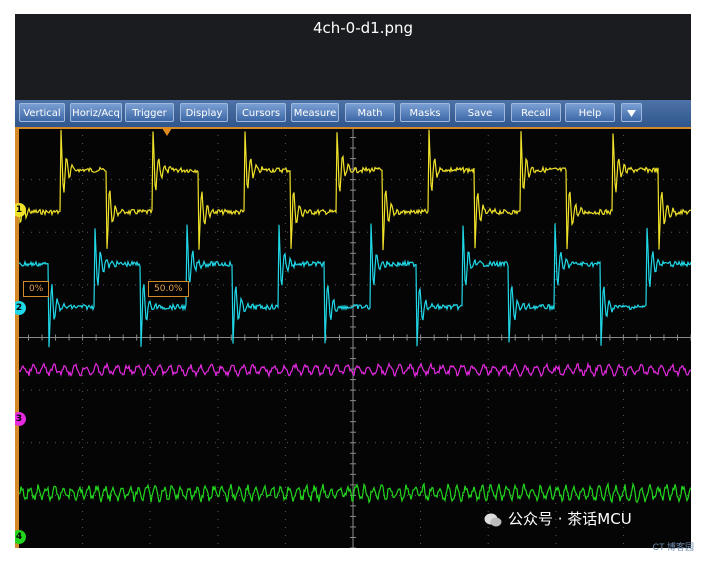 This screenshot has width=704, height=561. I want to click on triangle-down-icon, so click(631, 112).